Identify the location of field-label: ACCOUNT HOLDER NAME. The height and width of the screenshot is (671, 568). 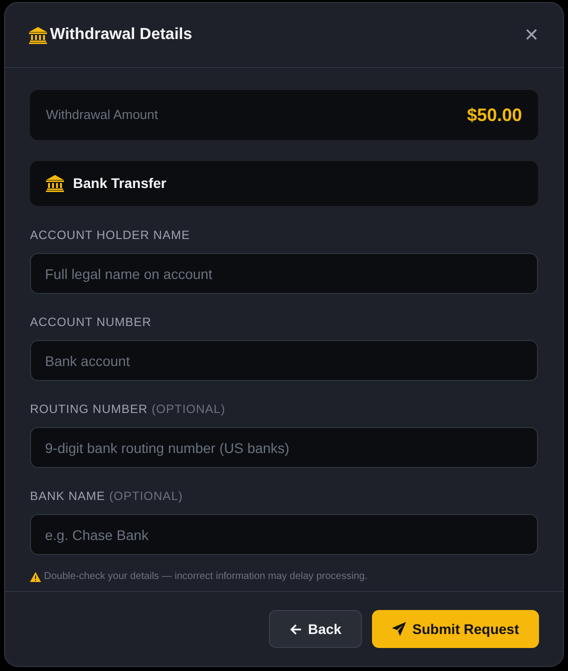
(110, 235).